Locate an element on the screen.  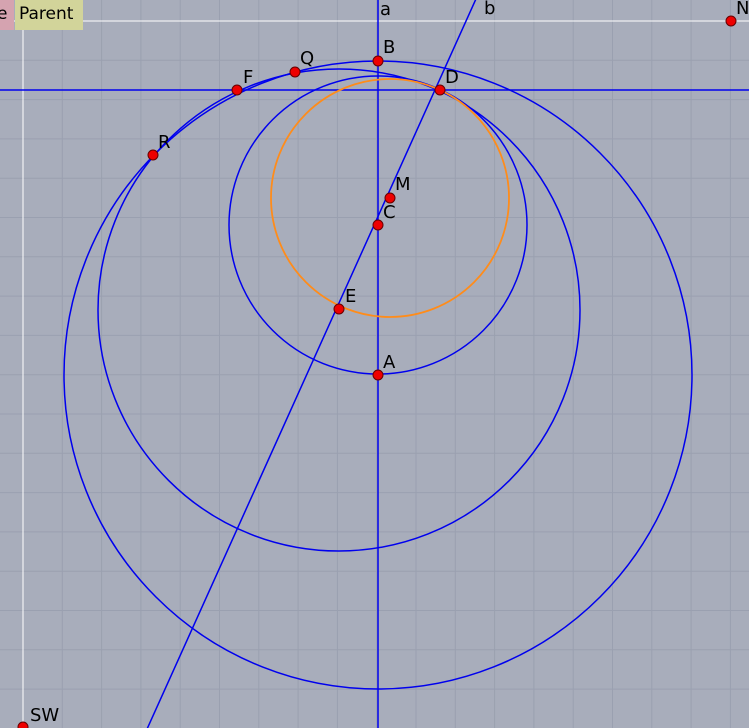
point-E-label: E is located at coordinates (350, 296).